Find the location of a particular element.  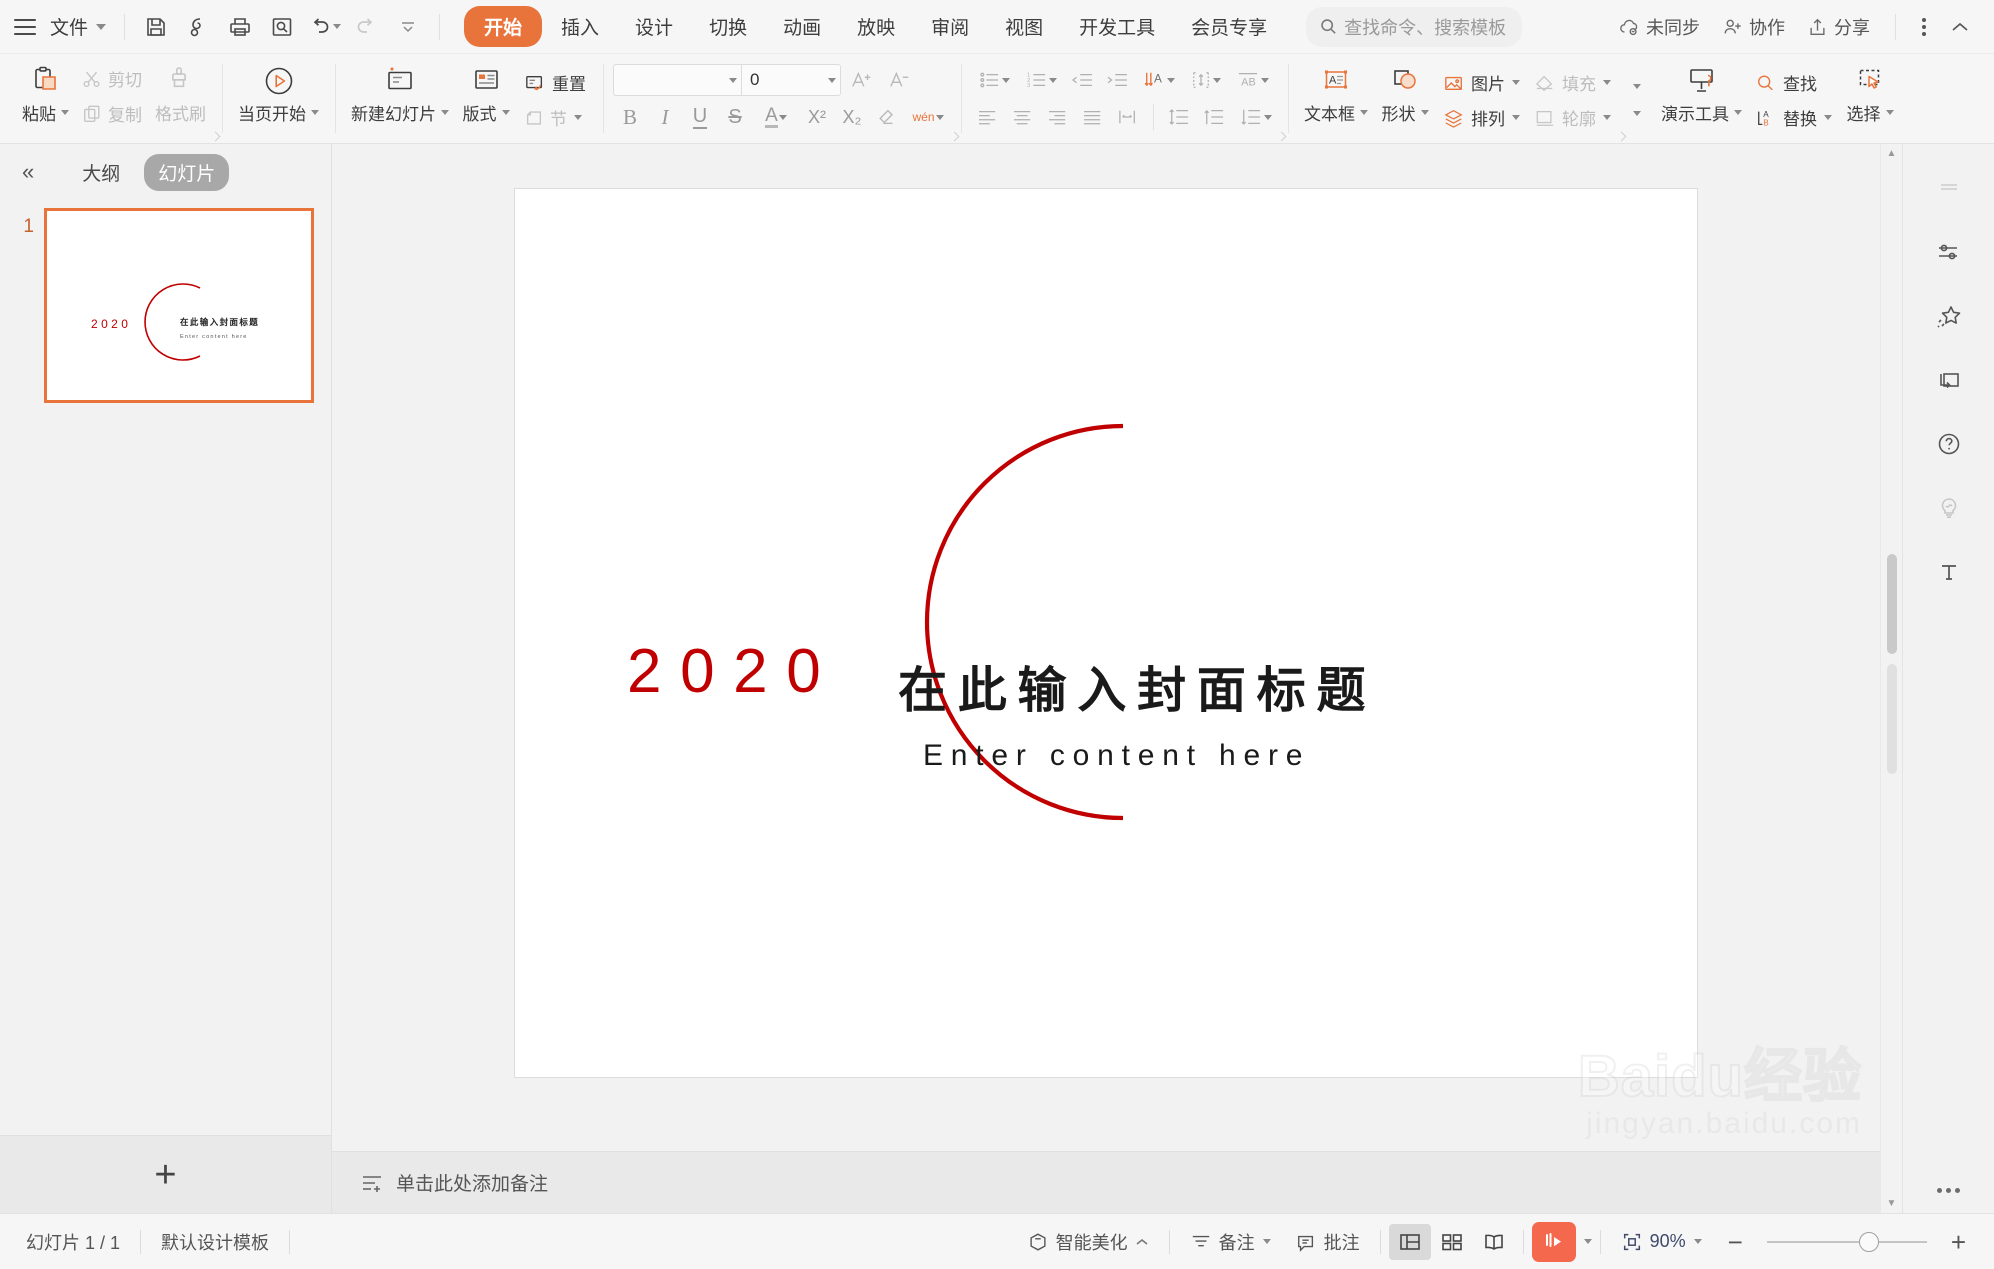

bullets-button is located at coordinates (994, 80).